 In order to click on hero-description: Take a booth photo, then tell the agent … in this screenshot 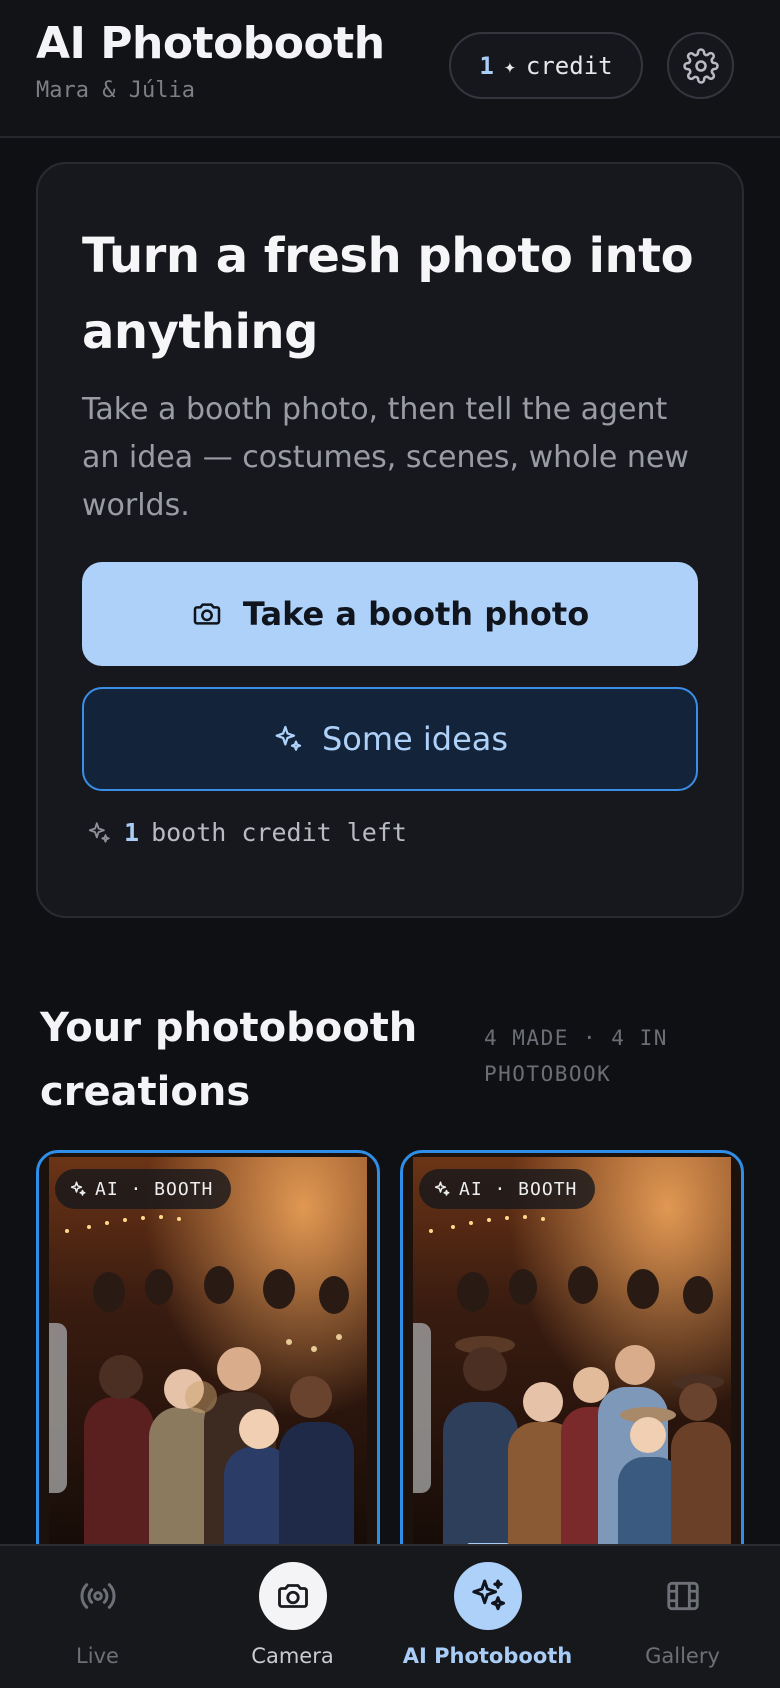, I will do `click(385, 457)`.